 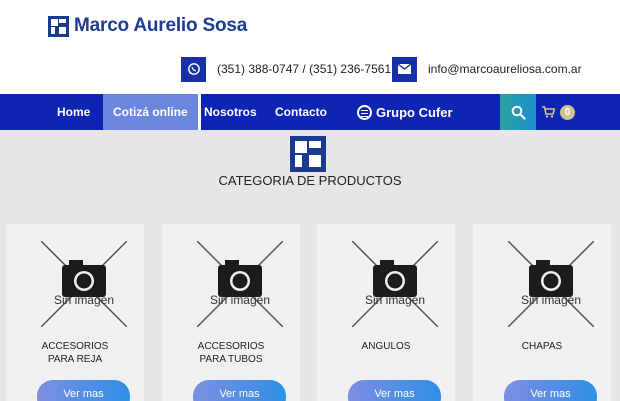 I want to click on product-card: Sin imágen ANGULOS Ver mas, so click(x=386, y=312).